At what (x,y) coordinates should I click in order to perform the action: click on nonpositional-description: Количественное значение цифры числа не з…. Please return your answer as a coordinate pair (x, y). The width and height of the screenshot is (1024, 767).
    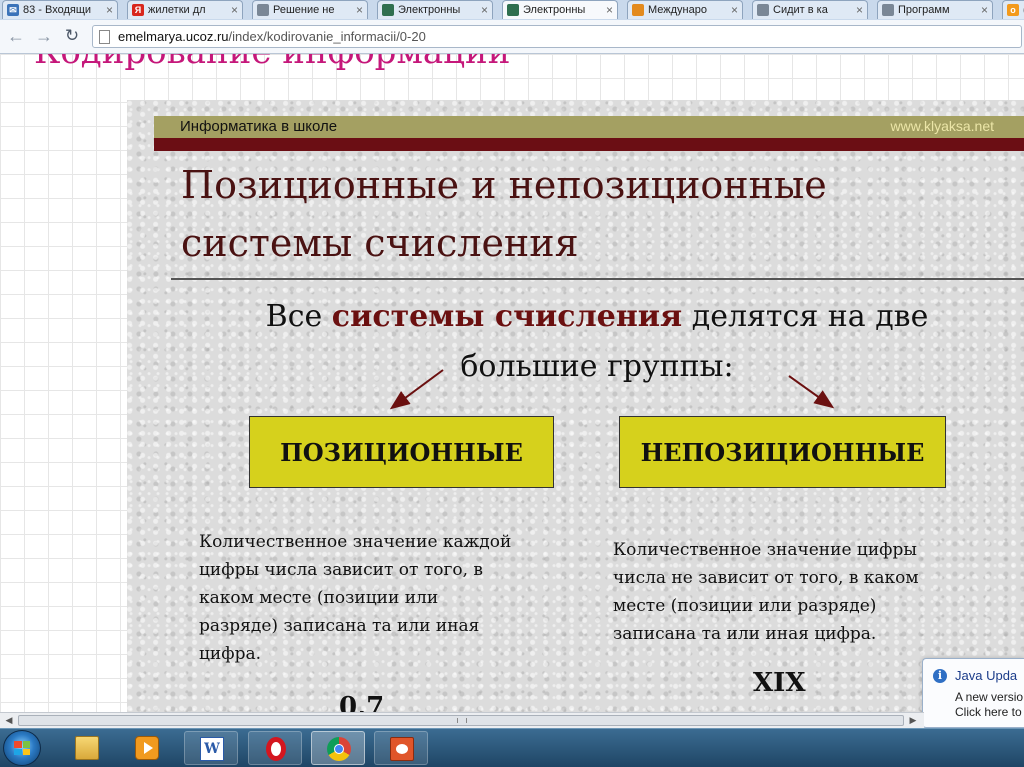
    Looking at the image, I should click on (766, 592).